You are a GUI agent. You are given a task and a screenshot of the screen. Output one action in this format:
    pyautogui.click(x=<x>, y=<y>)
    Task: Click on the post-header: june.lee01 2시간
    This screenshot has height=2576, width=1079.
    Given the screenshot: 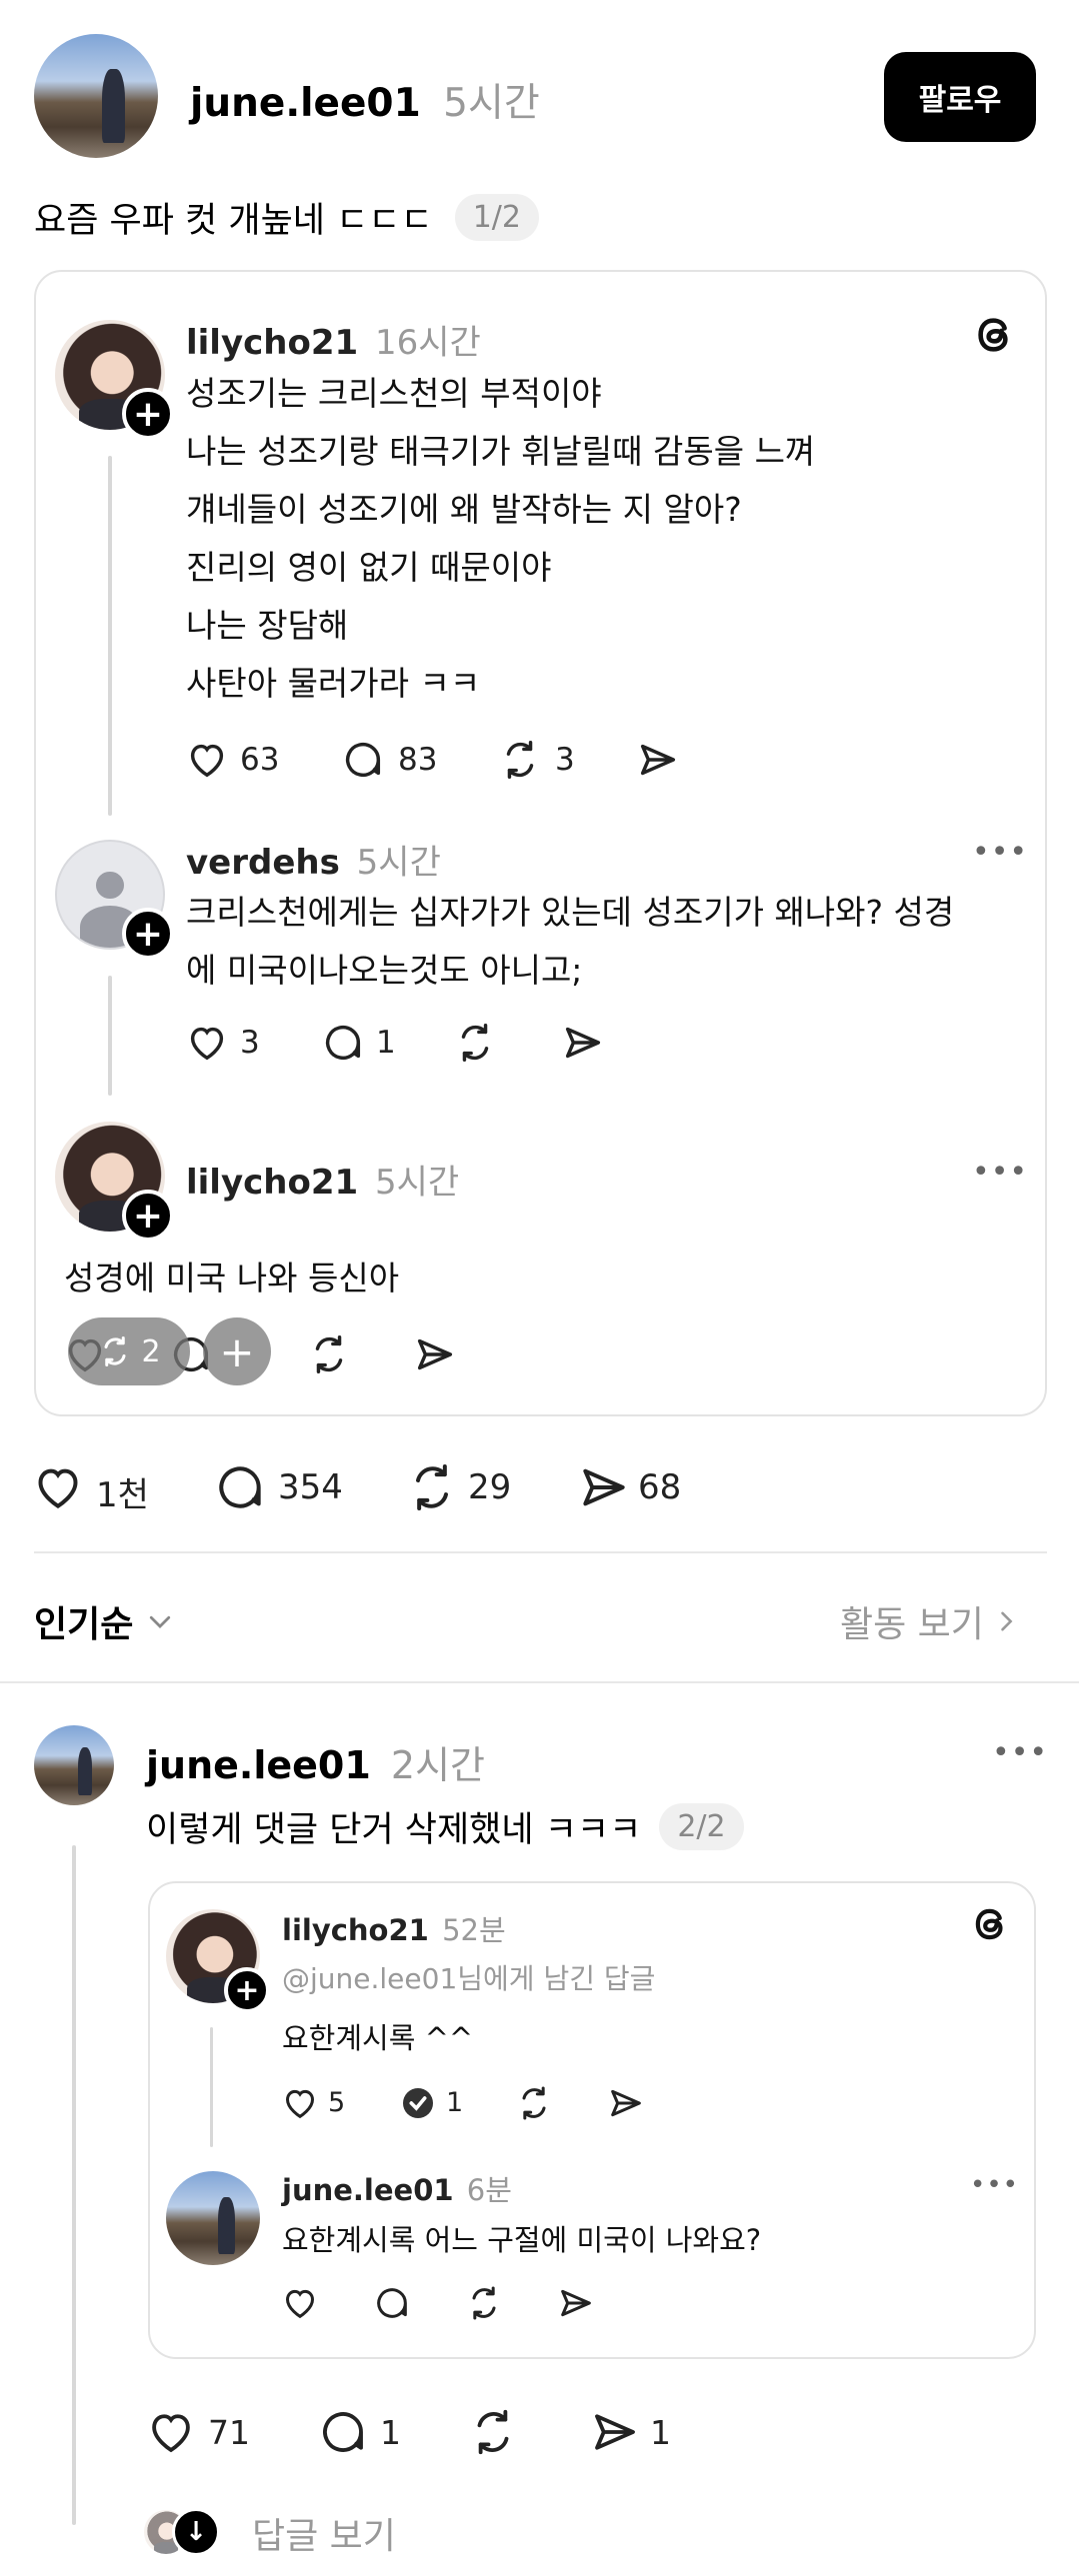 What is the action you would take?
    pyautogui.click(x=315, y=1762)
    